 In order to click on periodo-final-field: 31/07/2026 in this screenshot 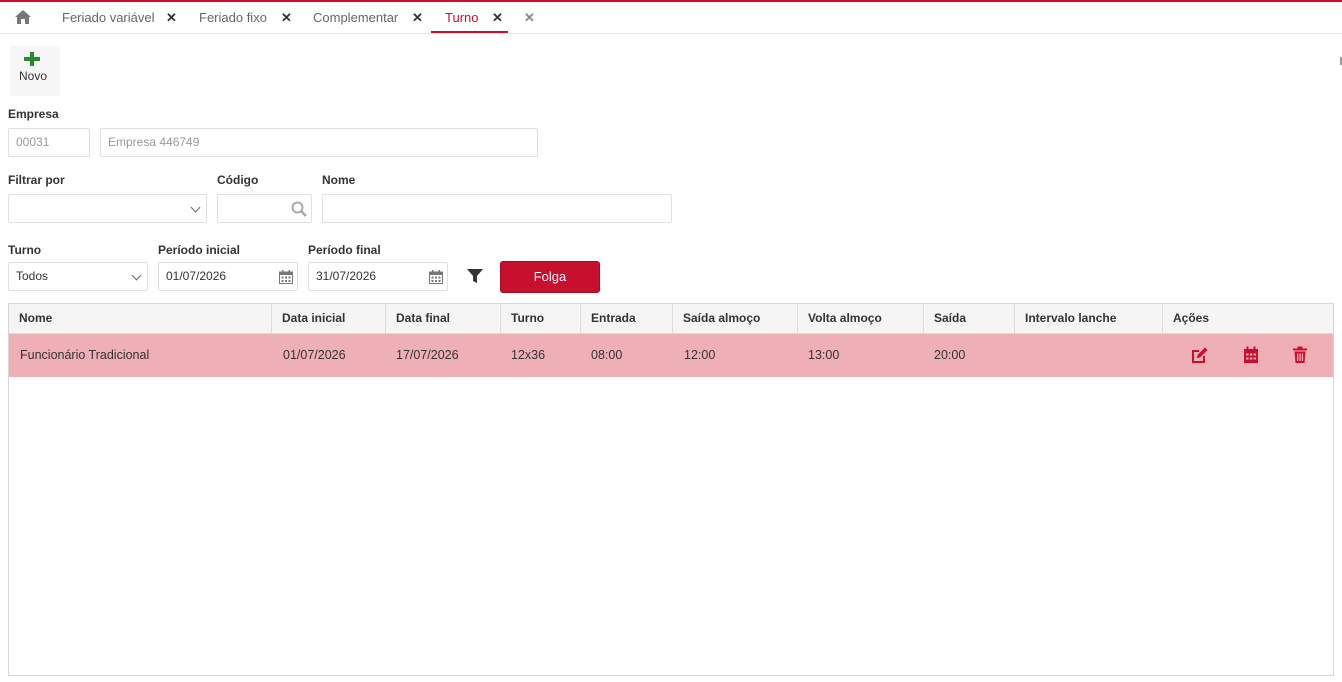, I will do `click(378, 276)`.